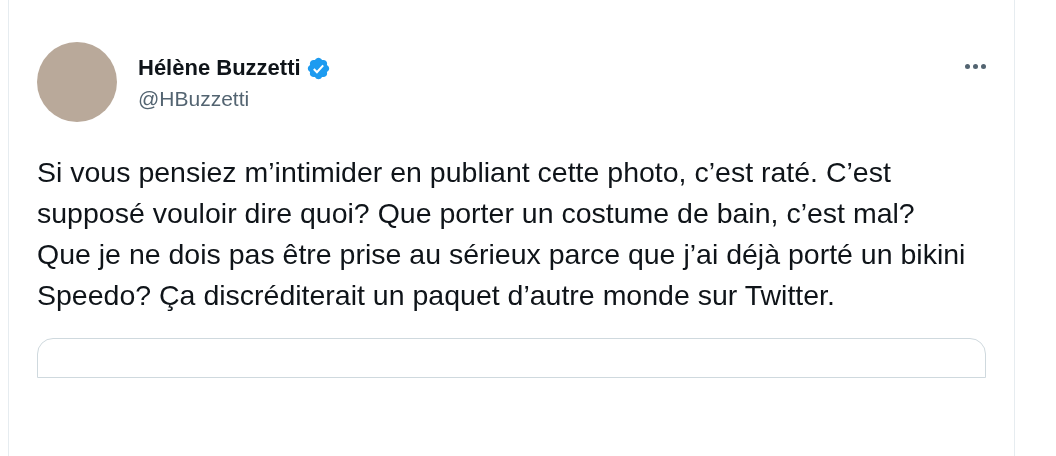 This screenshot has width=1056, height=456. Describe the element at coordinates (219, 68) in the screenshot. I see `author-name: Hélène Buzzetti` at that location.